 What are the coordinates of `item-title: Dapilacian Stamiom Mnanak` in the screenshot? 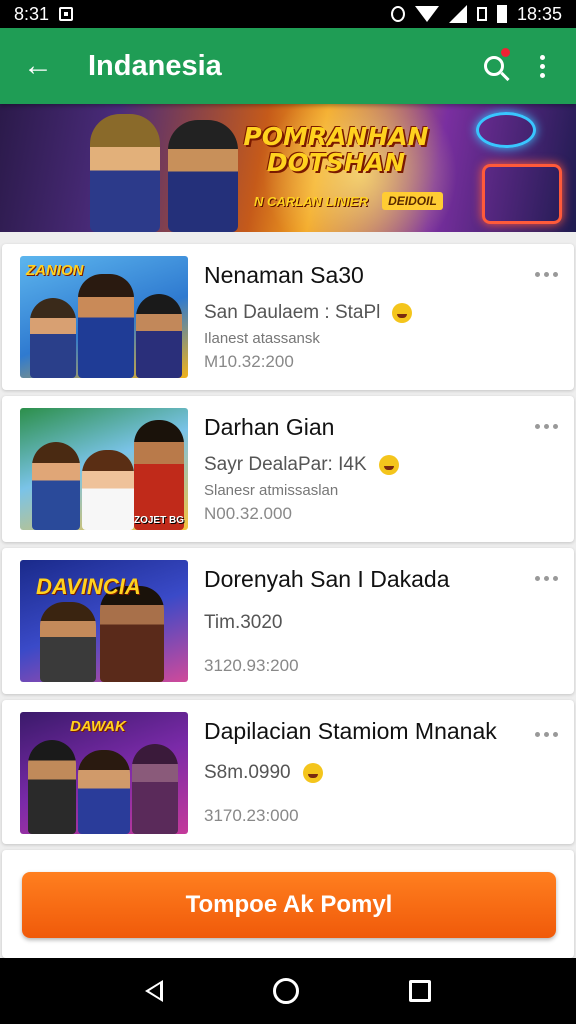 It's located at (350, 731).